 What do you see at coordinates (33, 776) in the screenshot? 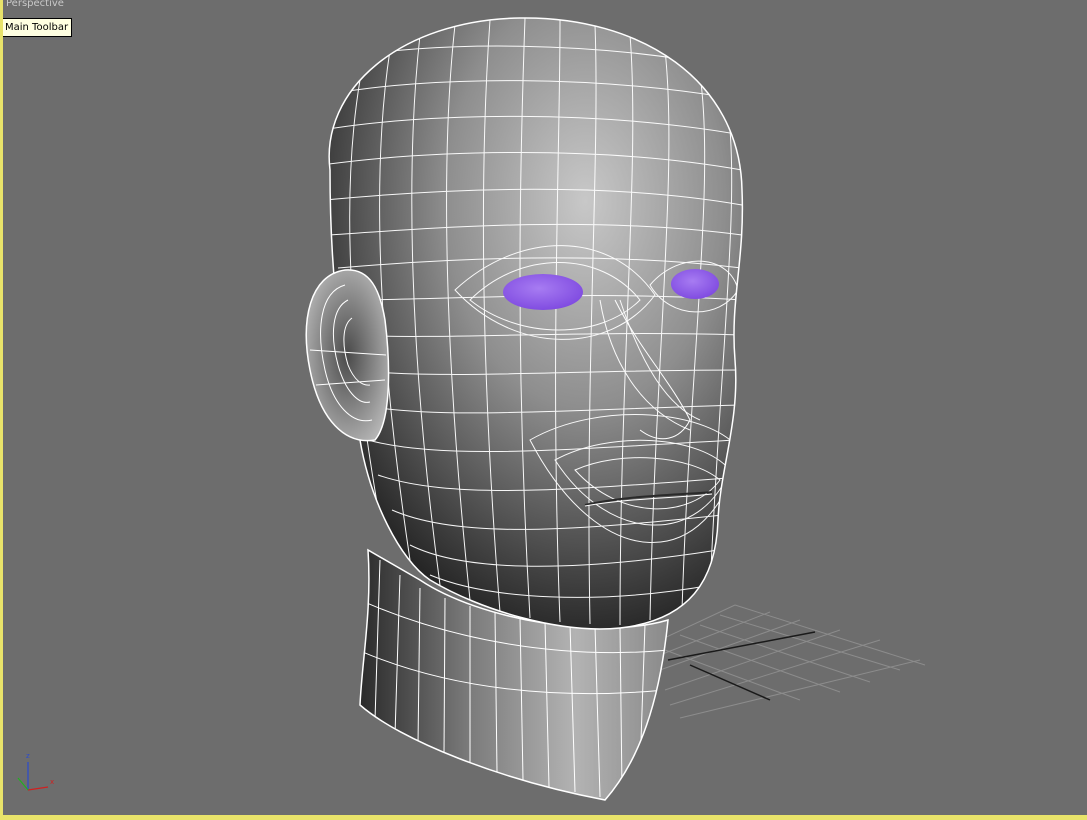
I see `axis-gizmo` at bounding box center [33, 776].